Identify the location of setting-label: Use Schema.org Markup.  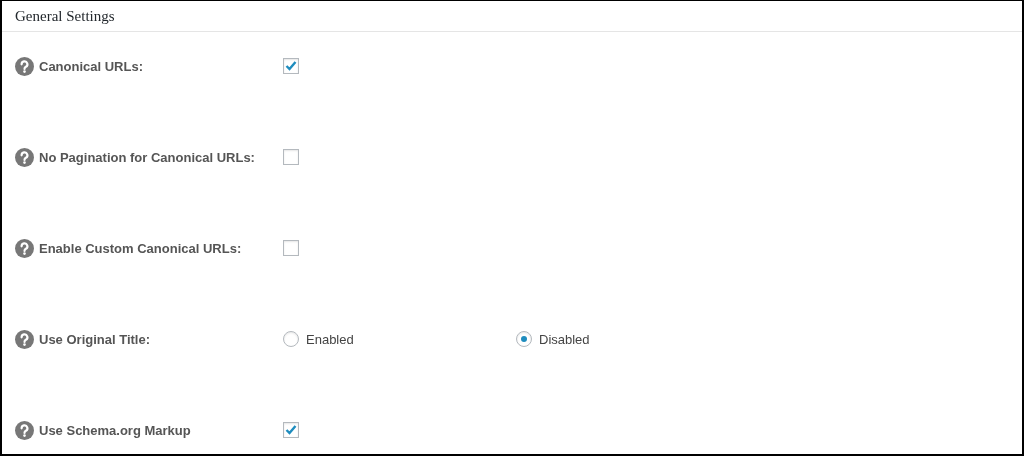
(115, 430).